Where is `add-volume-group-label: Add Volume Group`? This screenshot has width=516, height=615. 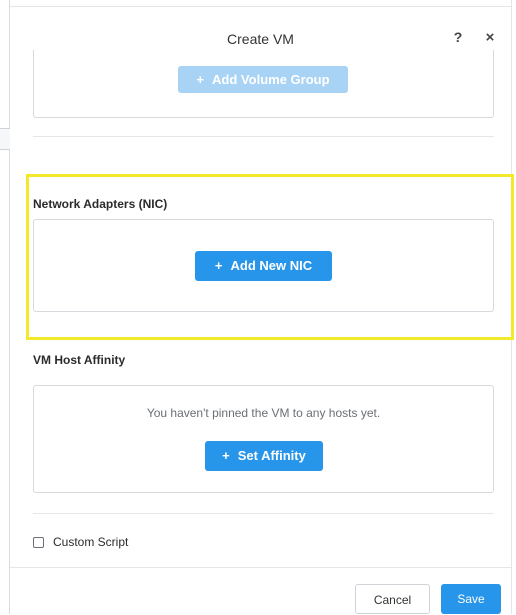 add-volume-group-label: Add Volume Group is located at coordinates (271, 79).